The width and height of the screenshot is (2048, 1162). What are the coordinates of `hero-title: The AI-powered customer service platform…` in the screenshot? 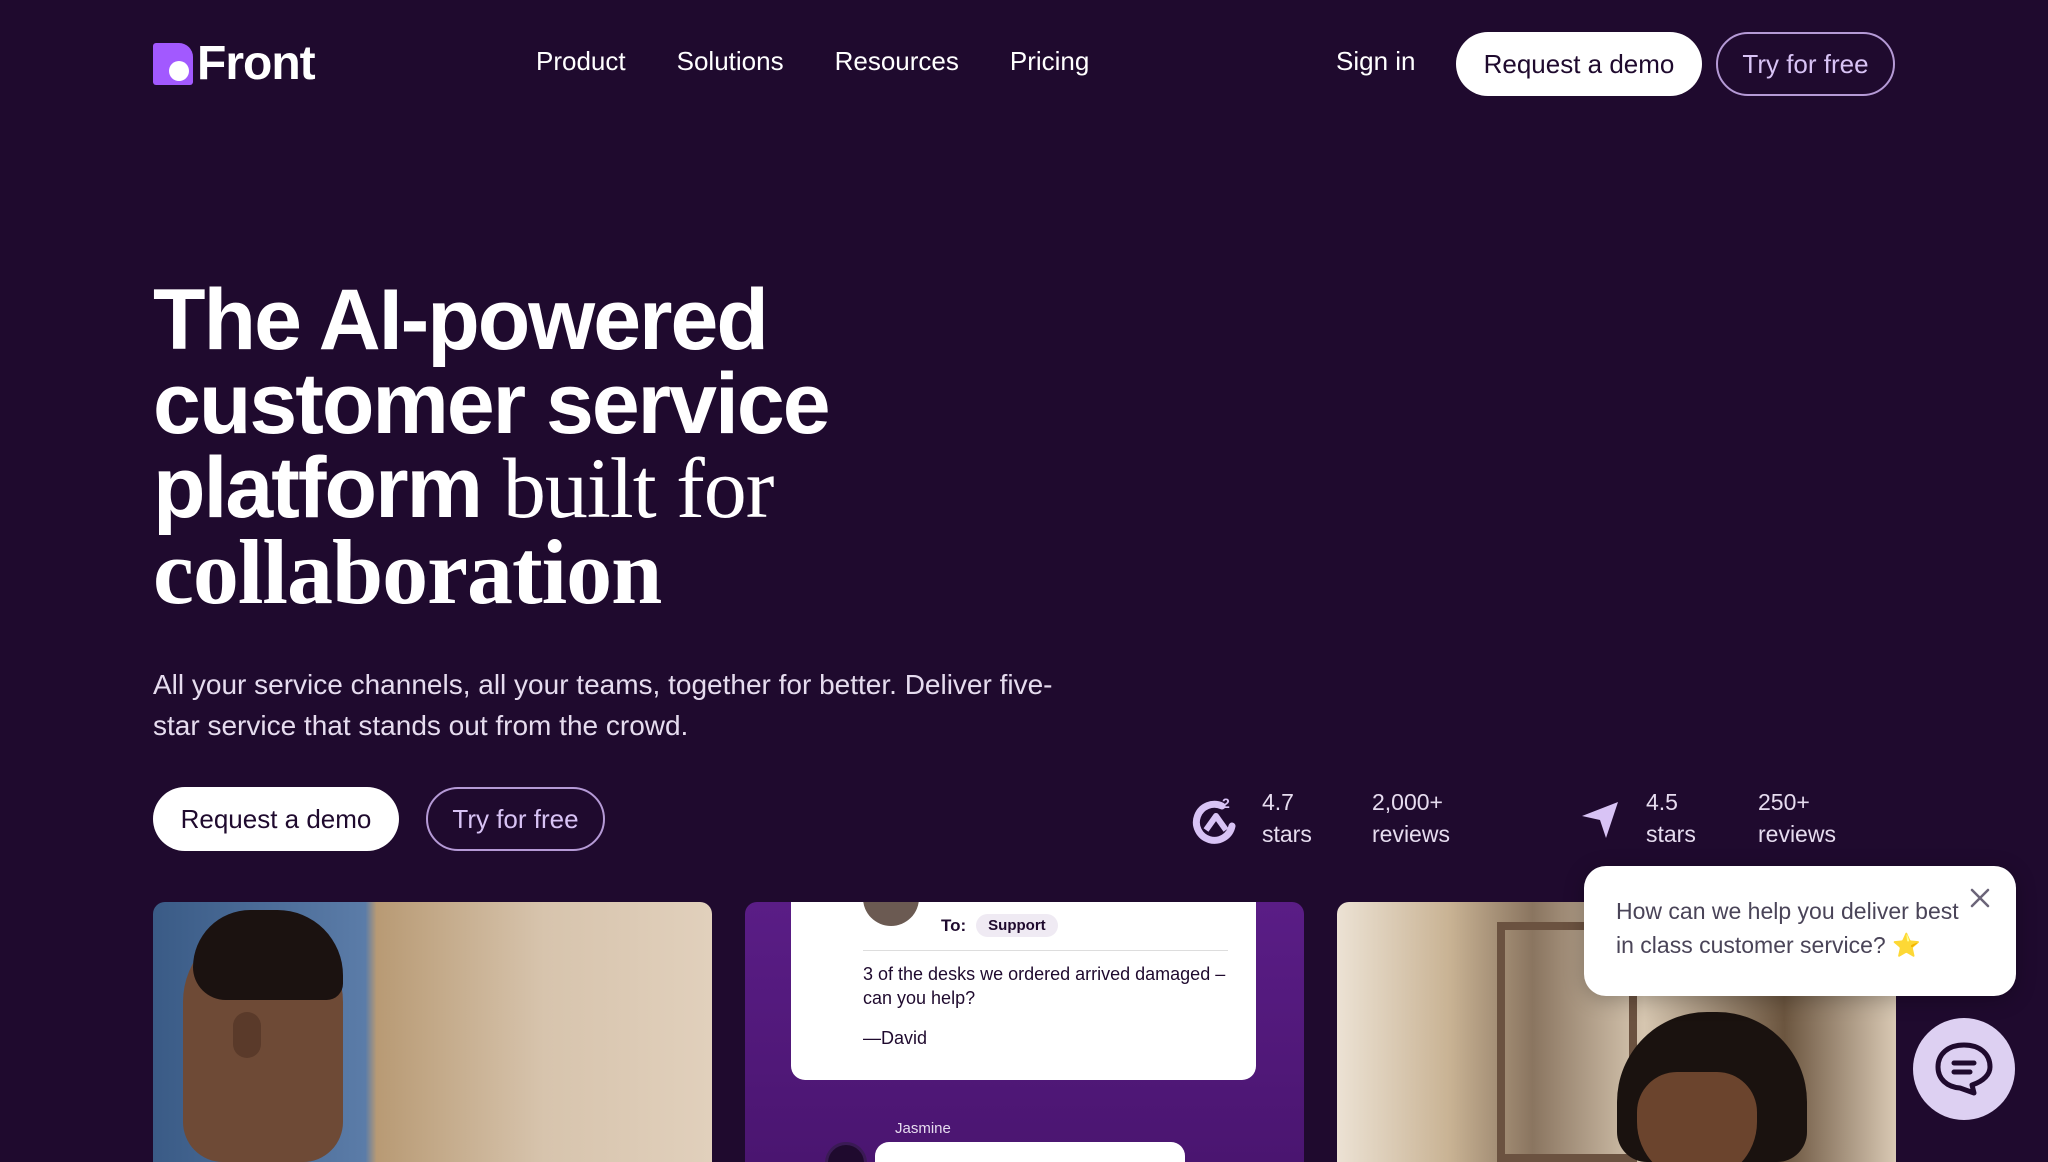 It's located at (603, 447).